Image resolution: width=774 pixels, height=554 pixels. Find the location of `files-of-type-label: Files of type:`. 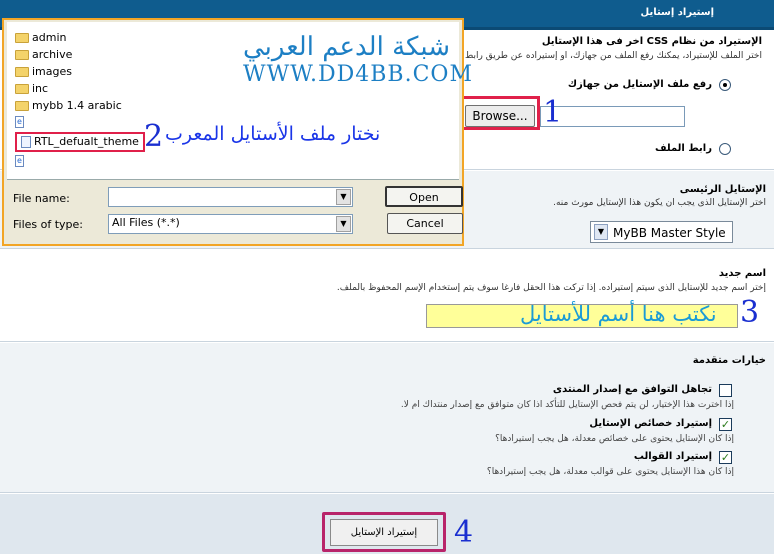

files-of-type-label: Files of type: is located at coordinates (48, 224).